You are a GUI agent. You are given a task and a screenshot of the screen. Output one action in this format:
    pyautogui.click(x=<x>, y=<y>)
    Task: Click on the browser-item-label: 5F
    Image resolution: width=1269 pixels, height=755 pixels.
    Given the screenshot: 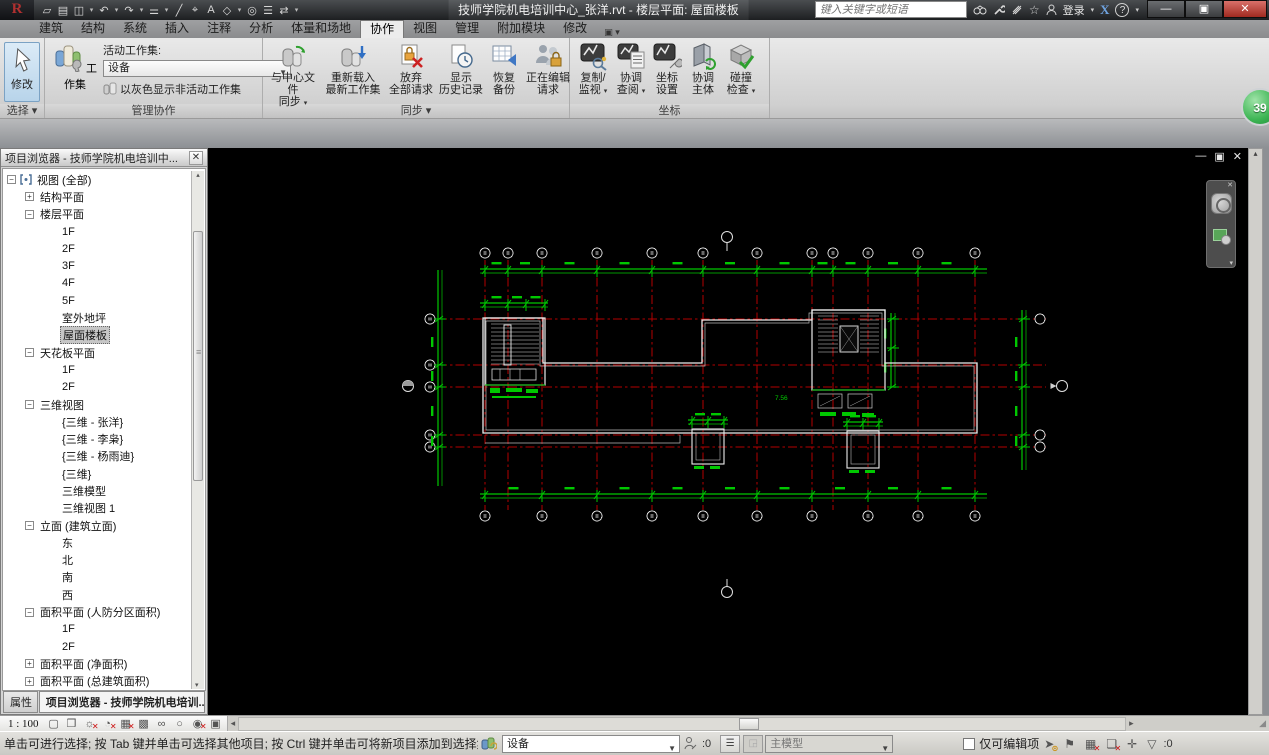 What is the action you would take?
    pyautogui.click(x=68, y=301)
    